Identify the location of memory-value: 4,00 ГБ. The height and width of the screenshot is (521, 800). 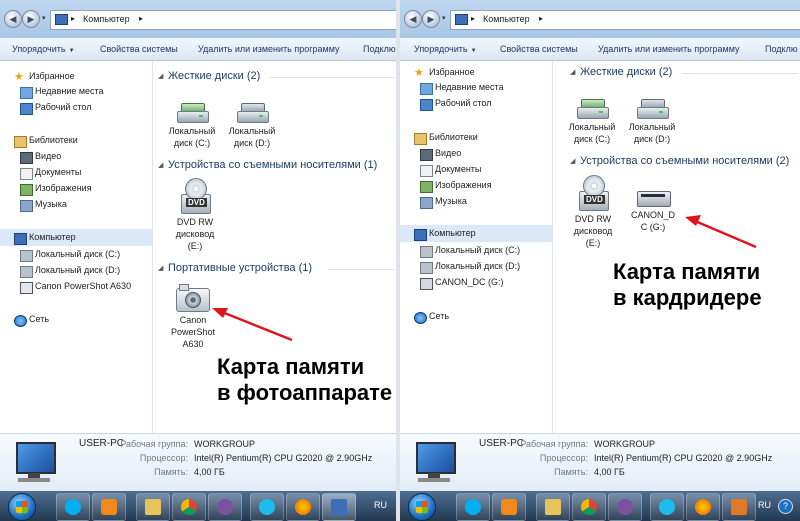
(209, 472).